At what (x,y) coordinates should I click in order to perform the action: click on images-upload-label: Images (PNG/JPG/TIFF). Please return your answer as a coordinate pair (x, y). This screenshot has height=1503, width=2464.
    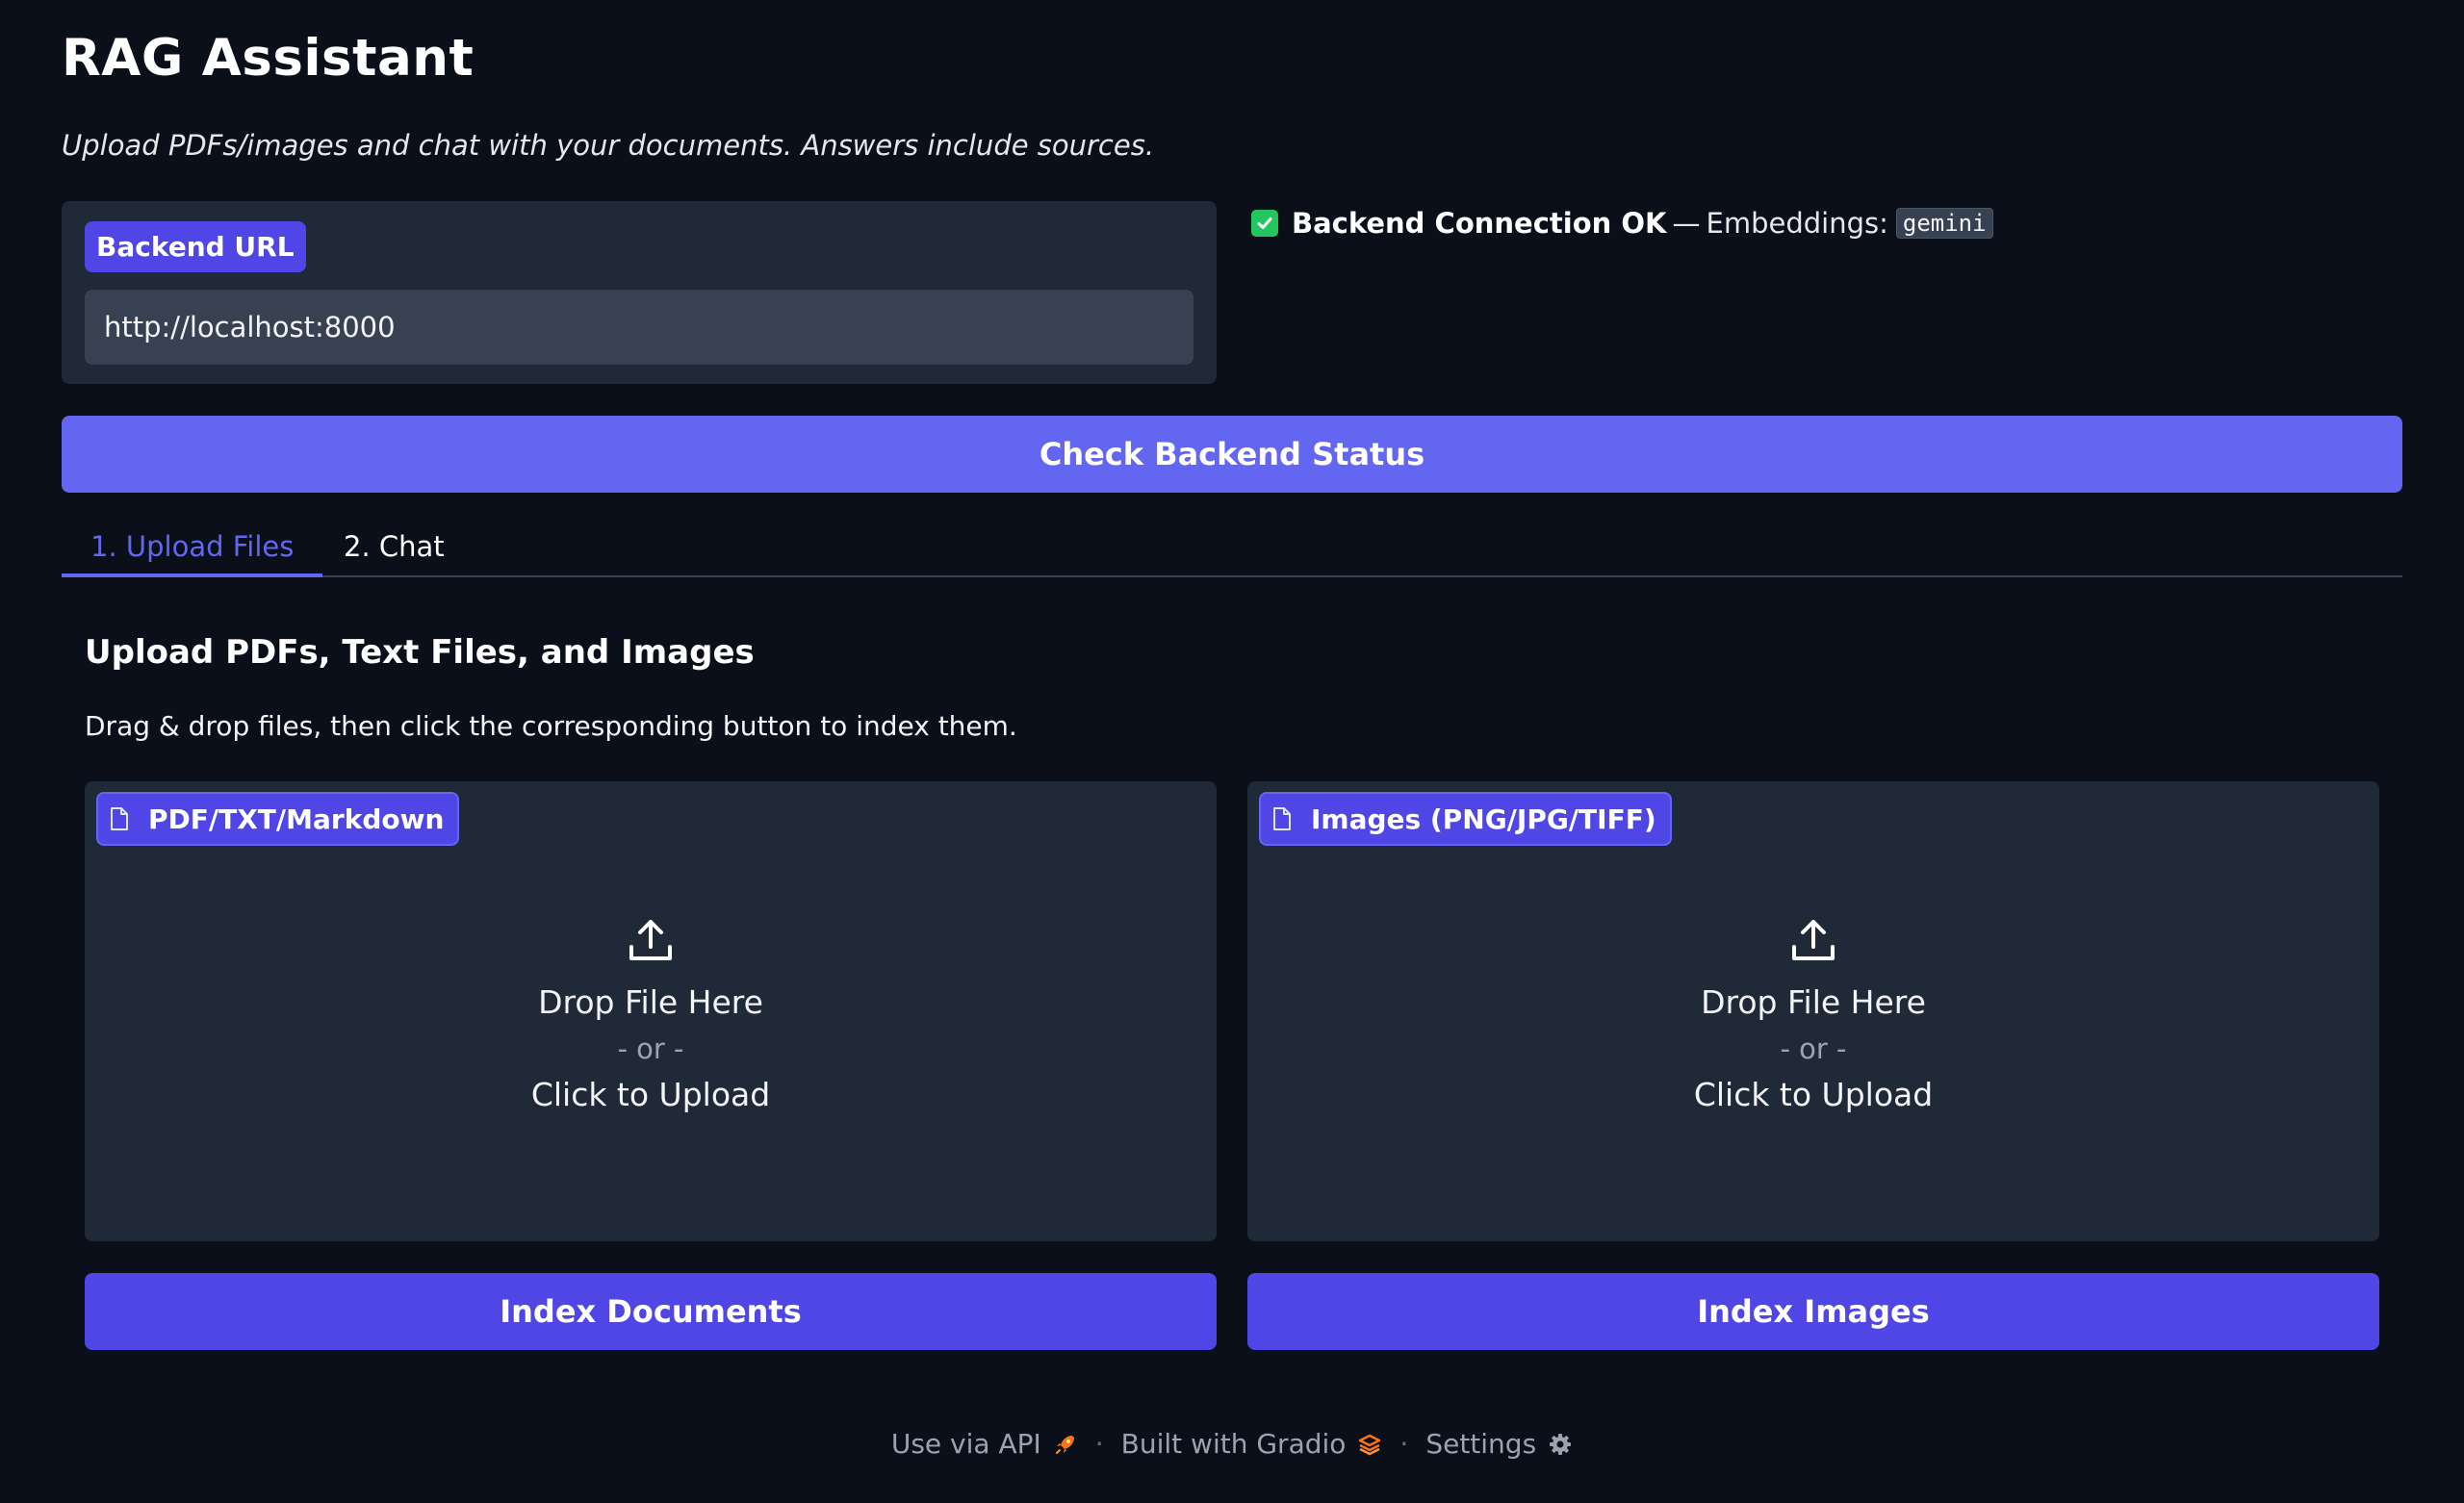
    Looking at the image, I should click on (1465, 819).